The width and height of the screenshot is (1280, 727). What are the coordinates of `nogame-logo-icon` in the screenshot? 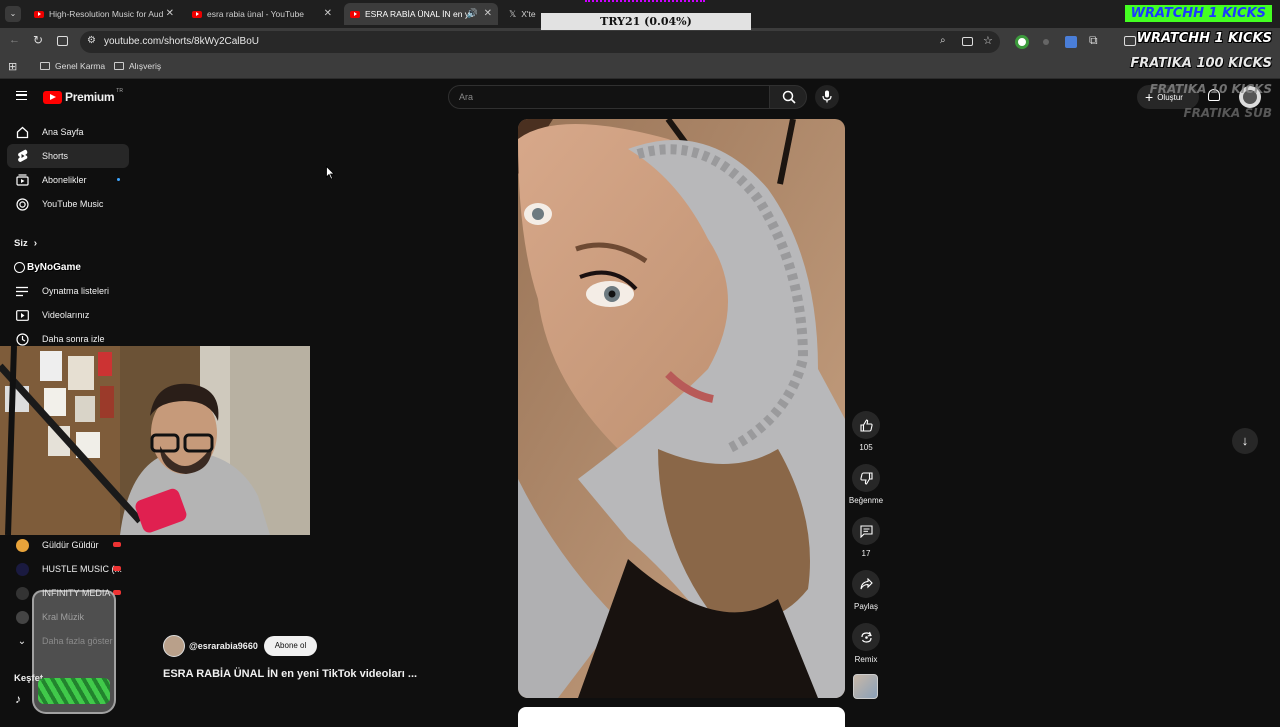 It's located at (19, 267).